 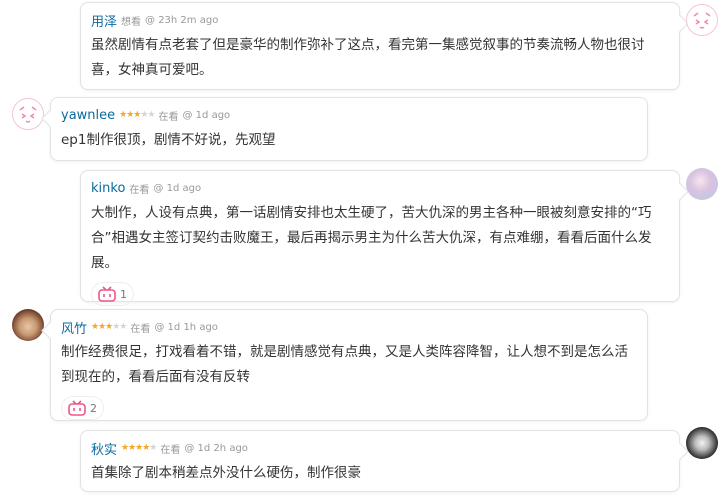 I want to click on timestamp: @ 1d 2h ago, so click(x=216, y=448).